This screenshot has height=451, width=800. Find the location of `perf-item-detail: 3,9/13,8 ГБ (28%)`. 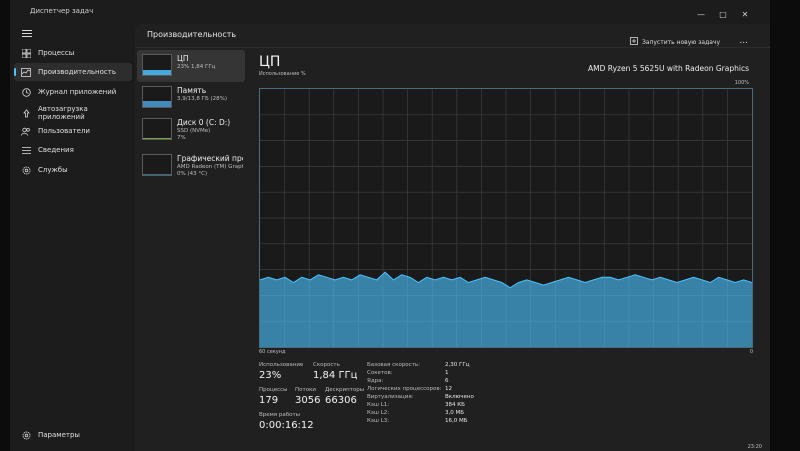

perf-item-detail: 3,9/13,8 ГБ (28%) is located at coordinates (202, 99).